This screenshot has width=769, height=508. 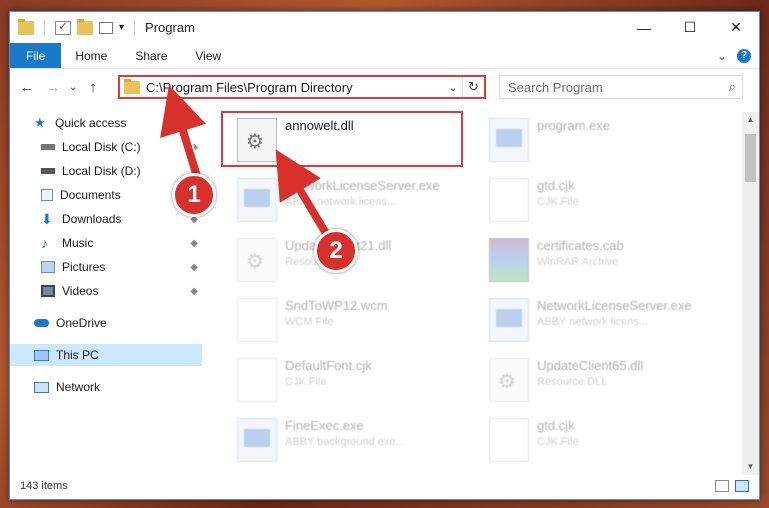 What do you see at coordinates (351, 380) in the screenshot?
I see `file-tile: DefaultFont.cjk CJK File` at bounding box center [351, 380].